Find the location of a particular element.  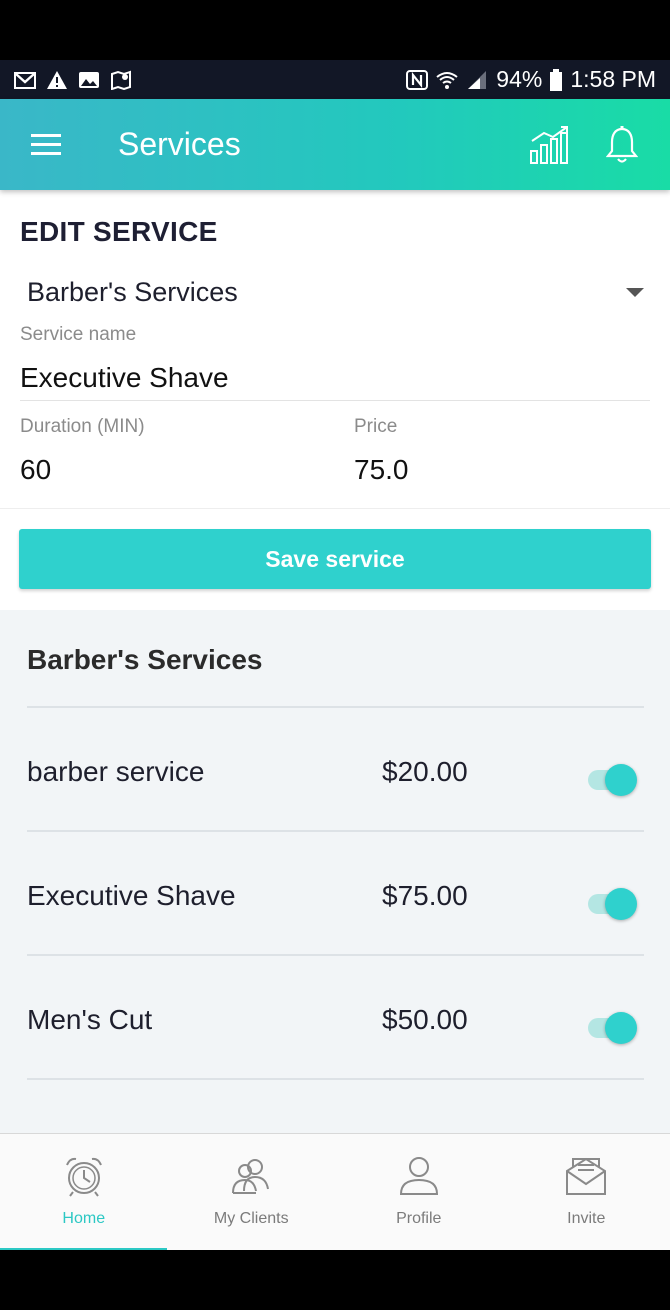

nfc-icon is located at coordinates (417, 79).